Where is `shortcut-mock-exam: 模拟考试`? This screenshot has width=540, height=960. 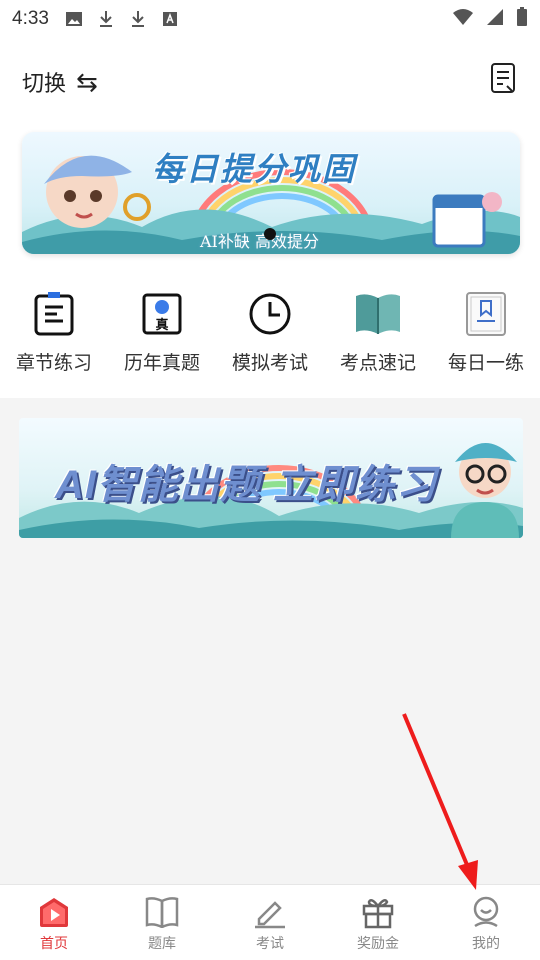
shortcut-mock-exam: 模拟考试 is located at coordinates (270, 340).